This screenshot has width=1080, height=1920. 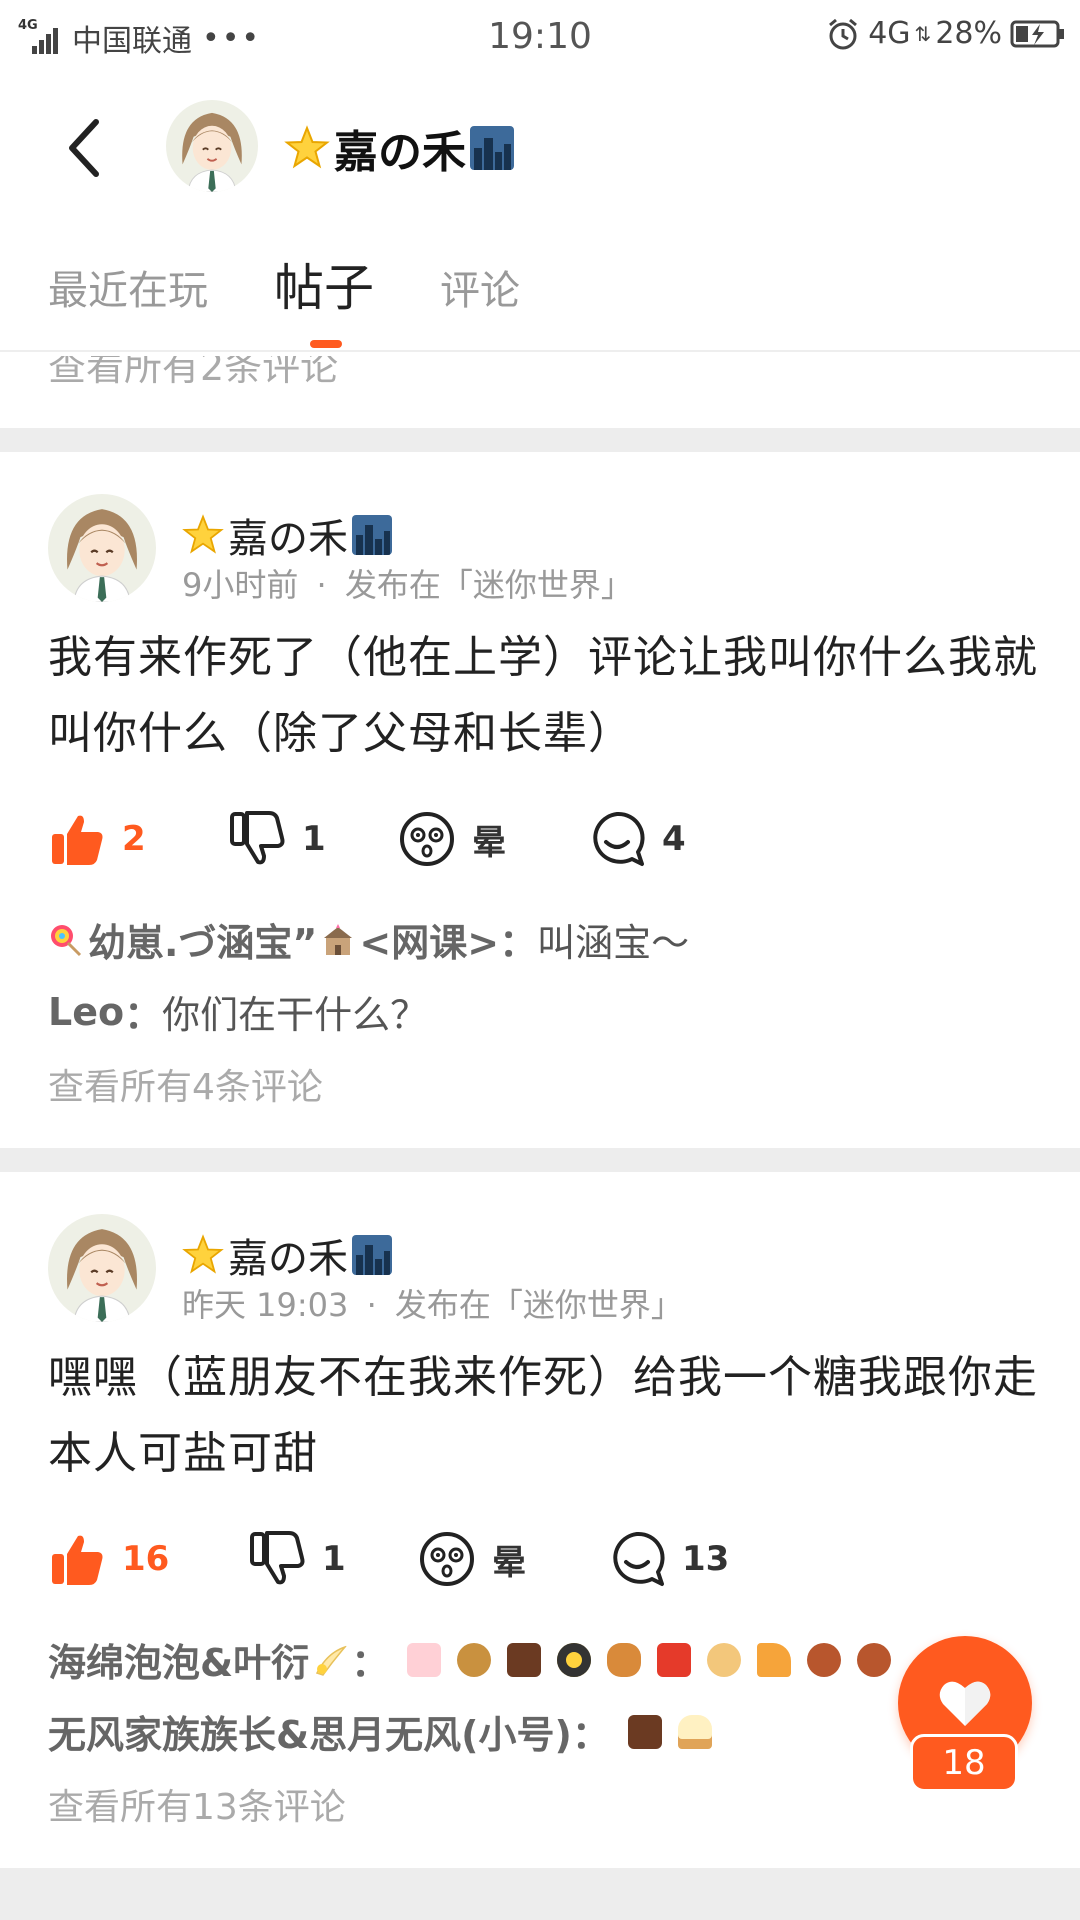 I want to click on back-icon, so click(x=85, y=148).